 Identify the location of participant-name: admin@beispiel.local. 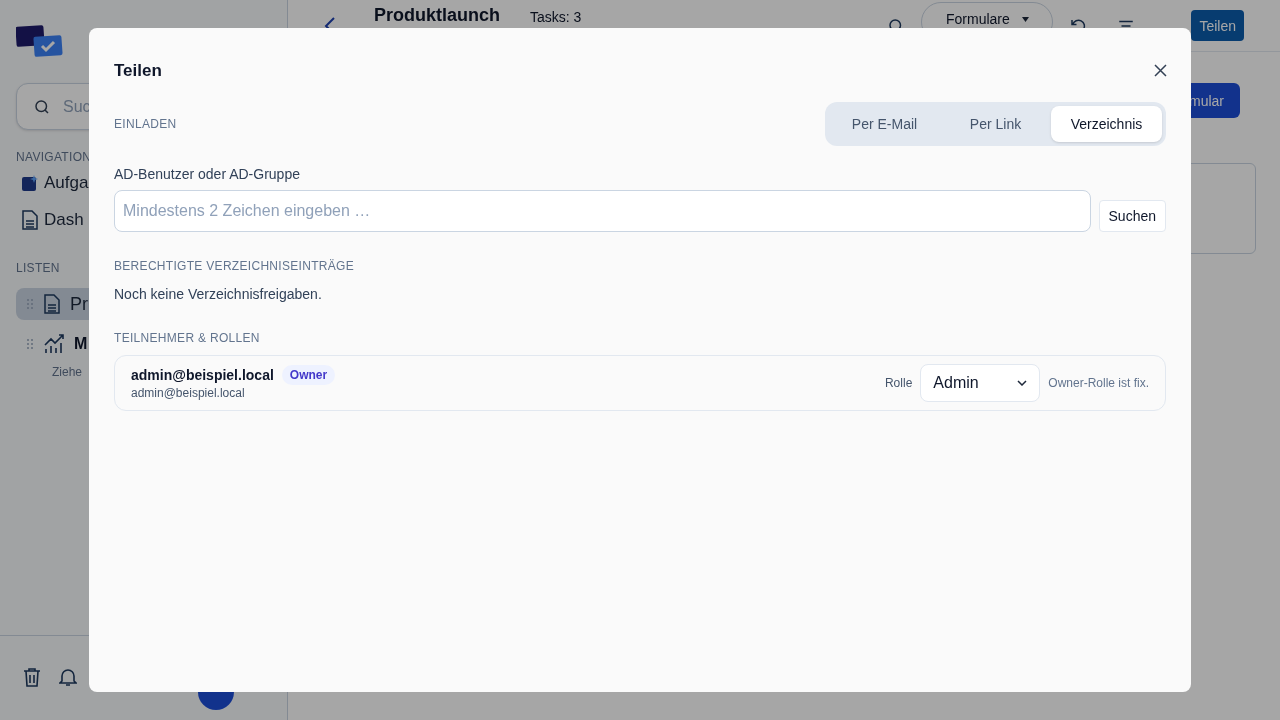
(202, 375).